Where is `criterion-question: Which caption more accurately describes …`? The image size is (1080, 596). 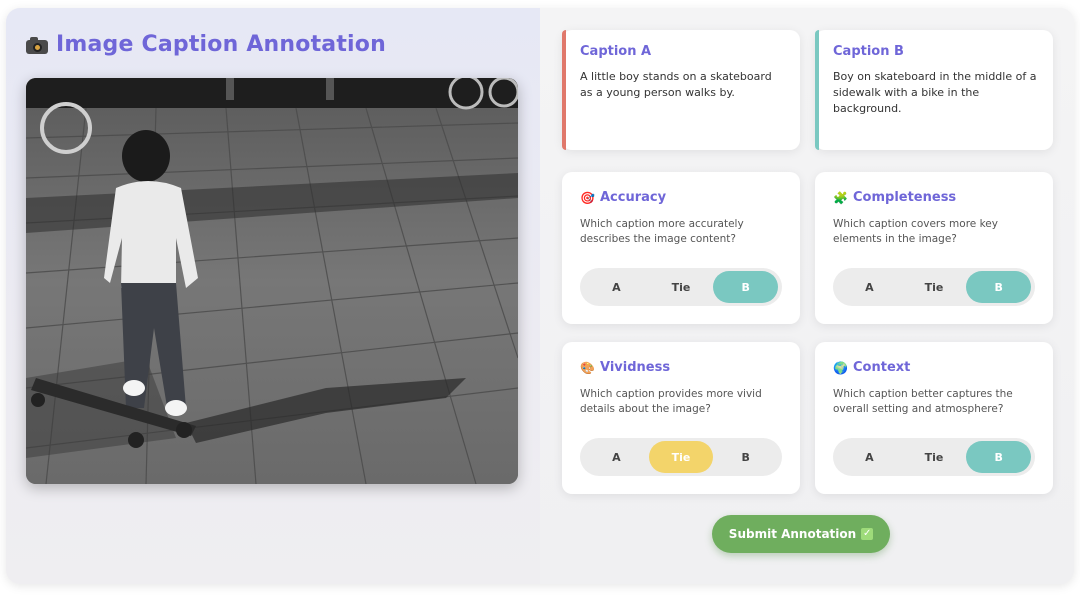 criterion-question: Which caption more accurately describes … is located at coordinates (662, 231).